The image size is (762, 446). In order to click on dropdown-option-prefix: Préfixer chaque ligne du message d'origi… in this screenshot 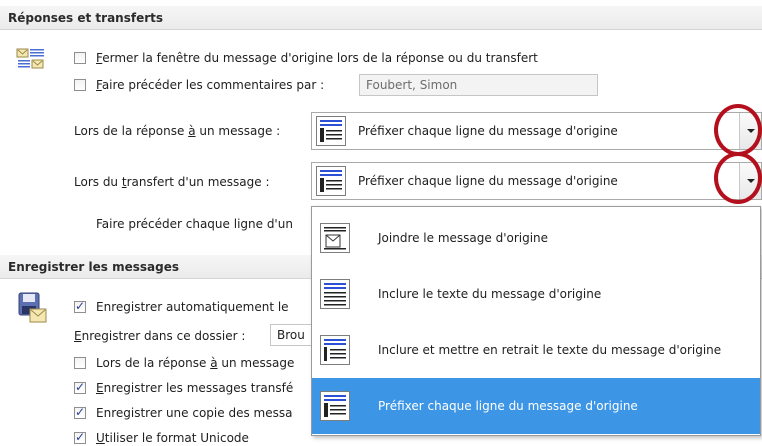, I will do `click(536, 406)`.